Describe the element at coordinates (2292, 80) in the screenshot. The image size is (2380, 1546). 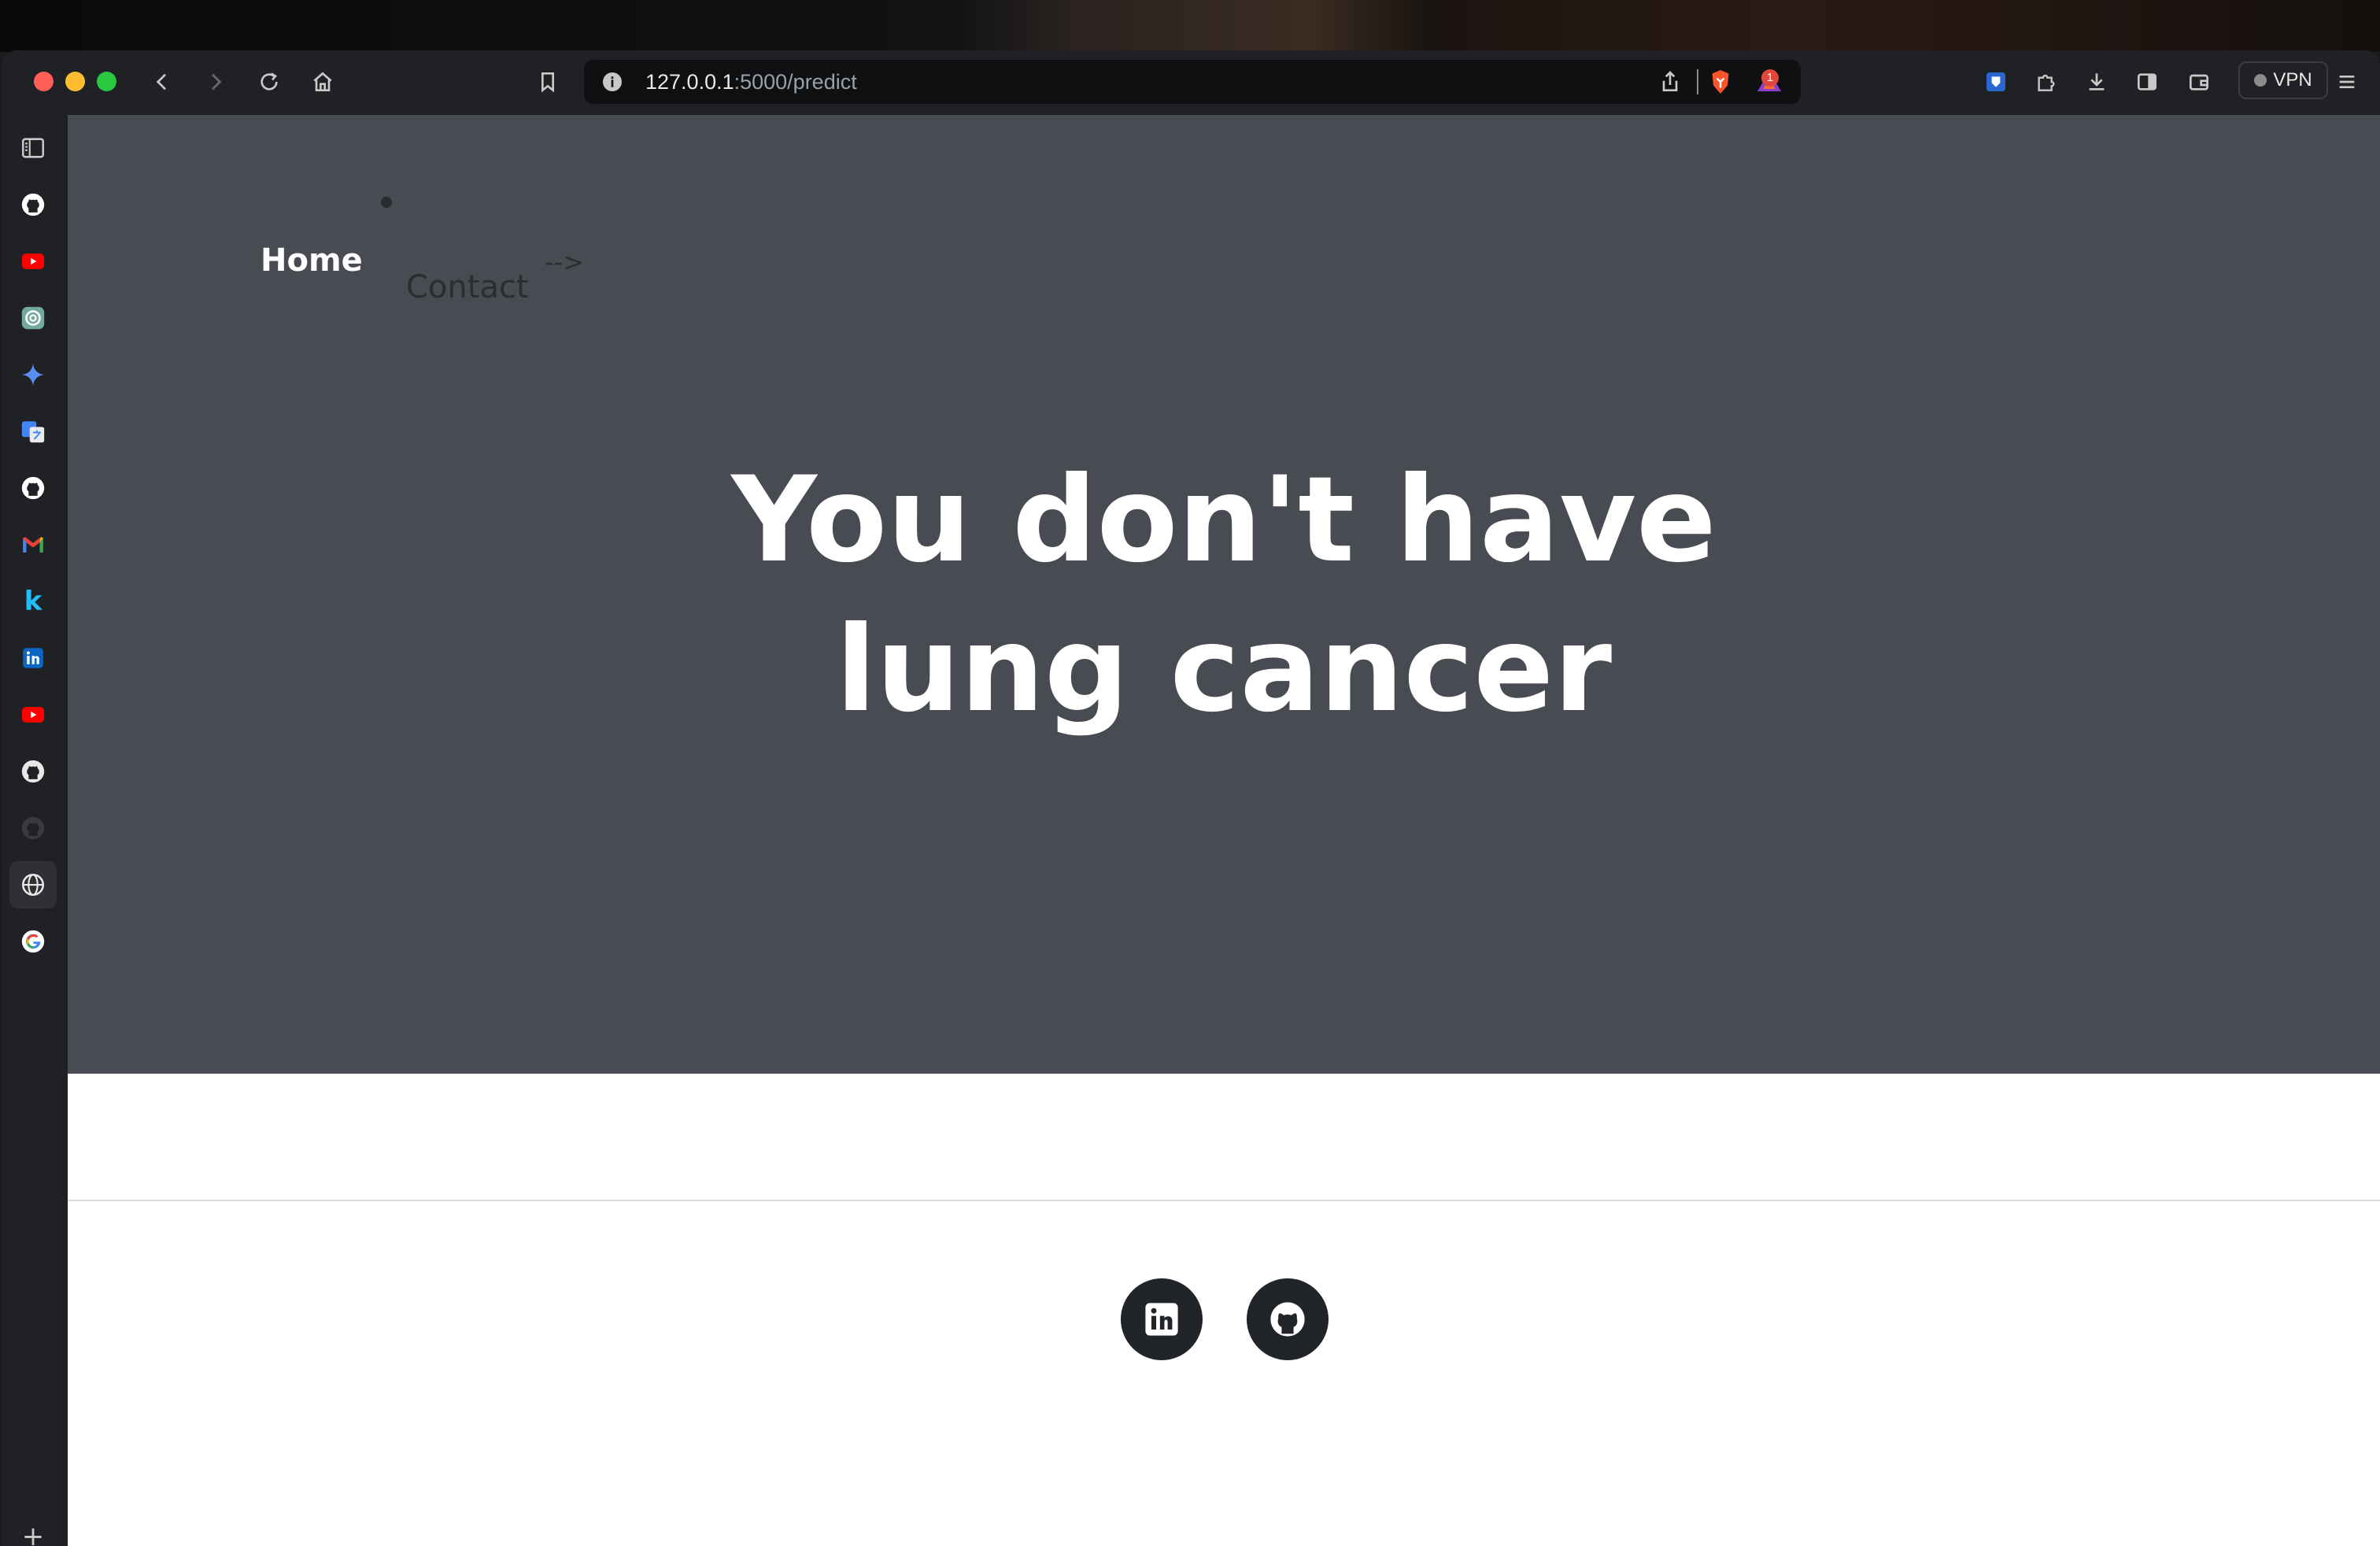
I see `vpn-label: VPN` at that location.